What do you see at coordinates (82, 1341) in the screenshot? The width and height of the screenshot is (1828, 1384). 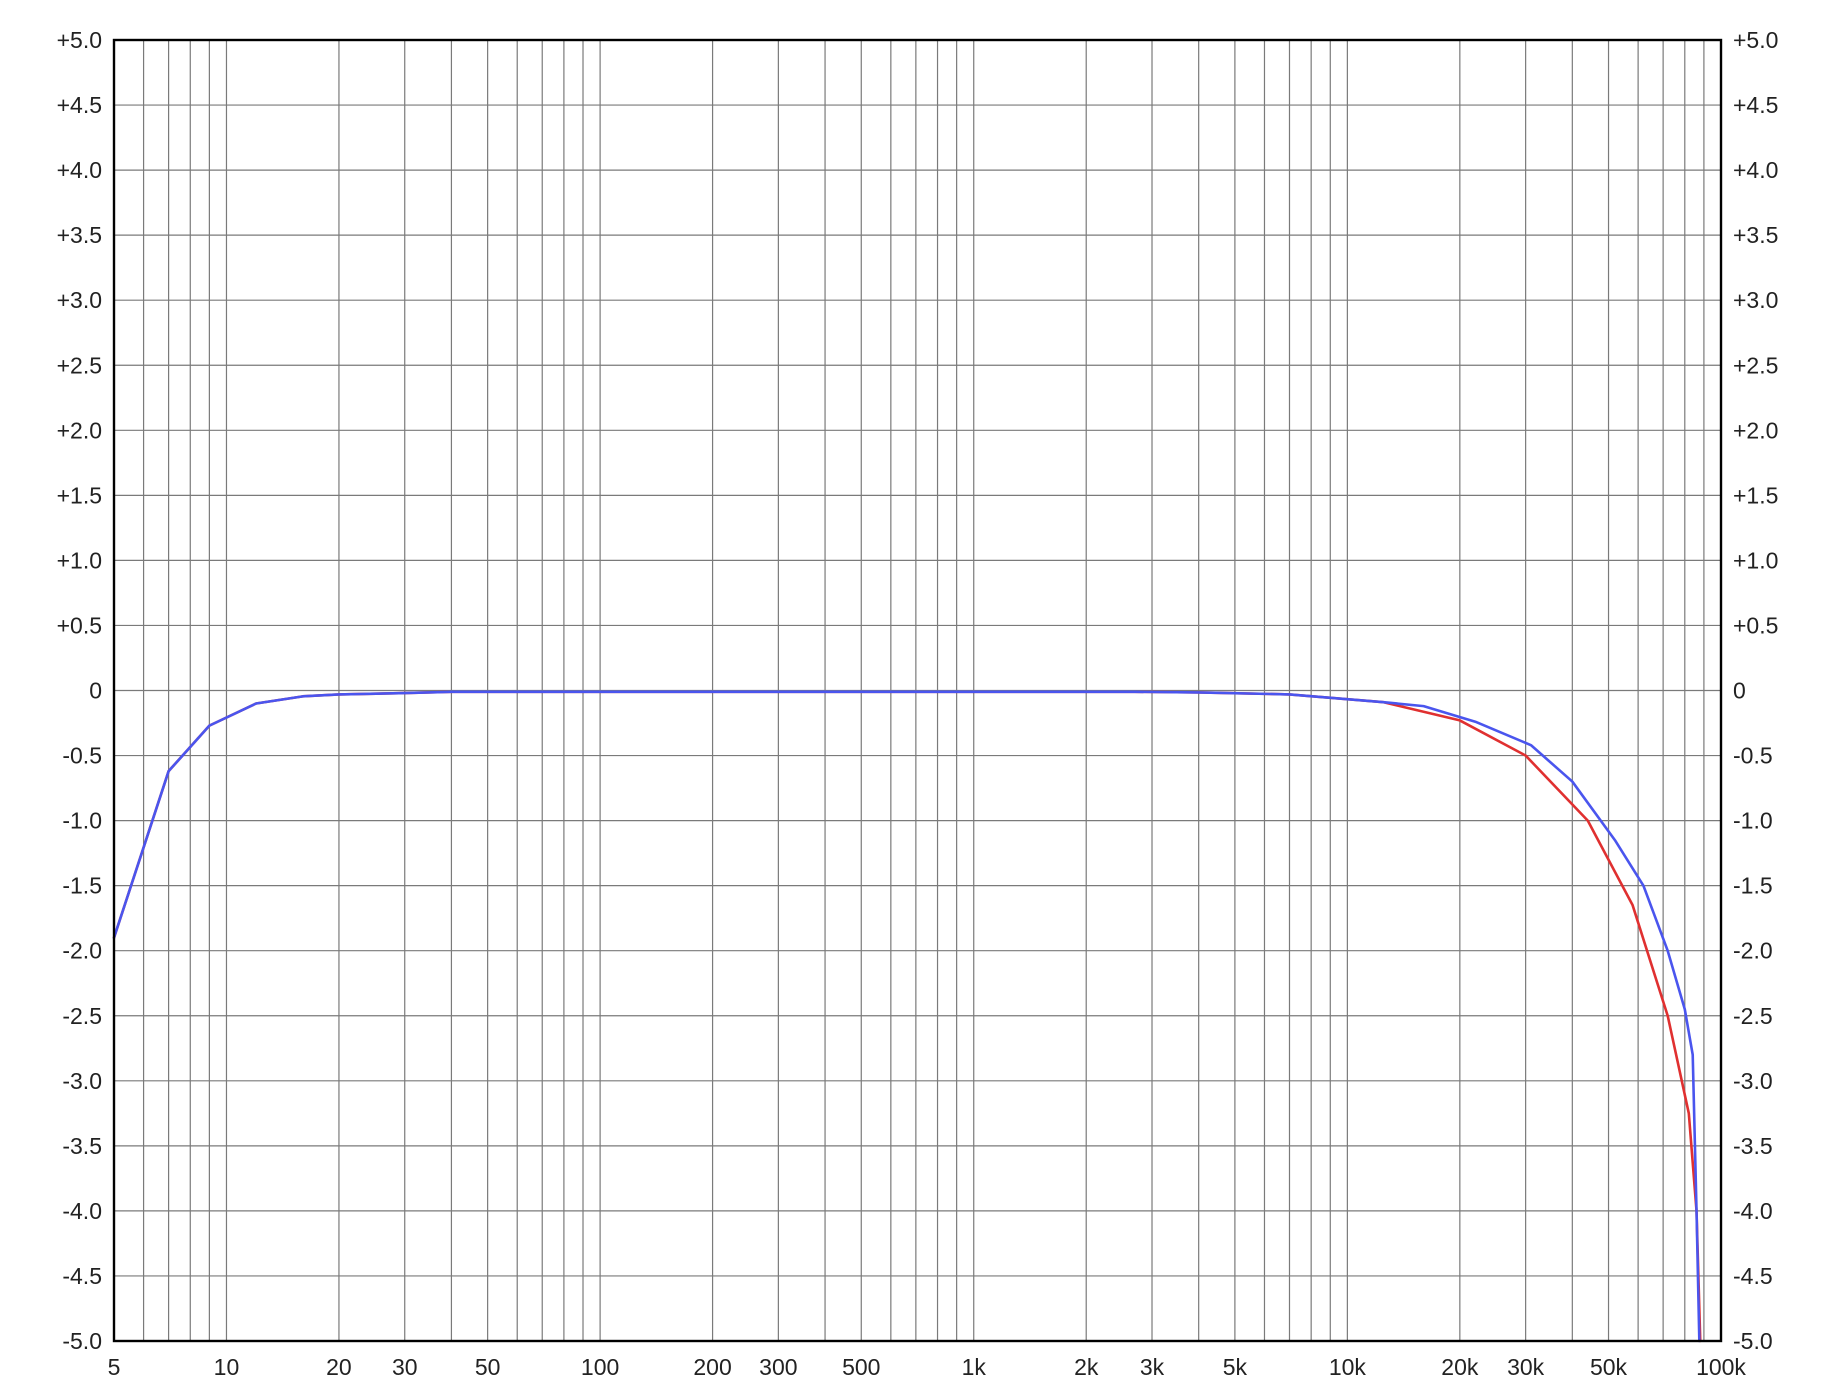 I see `y-tick-label-left: -5.0` at bounding box center [82, 1341].